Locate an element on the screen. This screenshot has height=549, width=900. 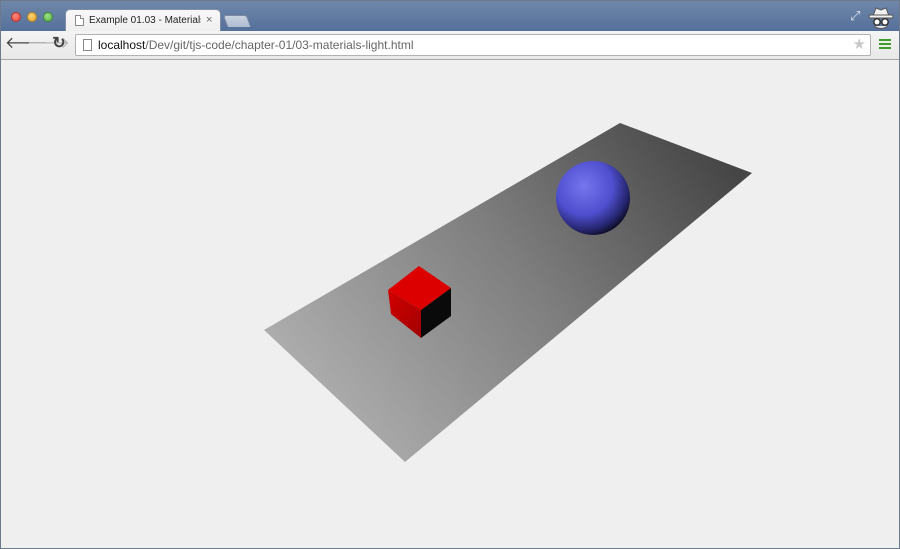
star-icon: ★ is located at coordinates (859, 45).